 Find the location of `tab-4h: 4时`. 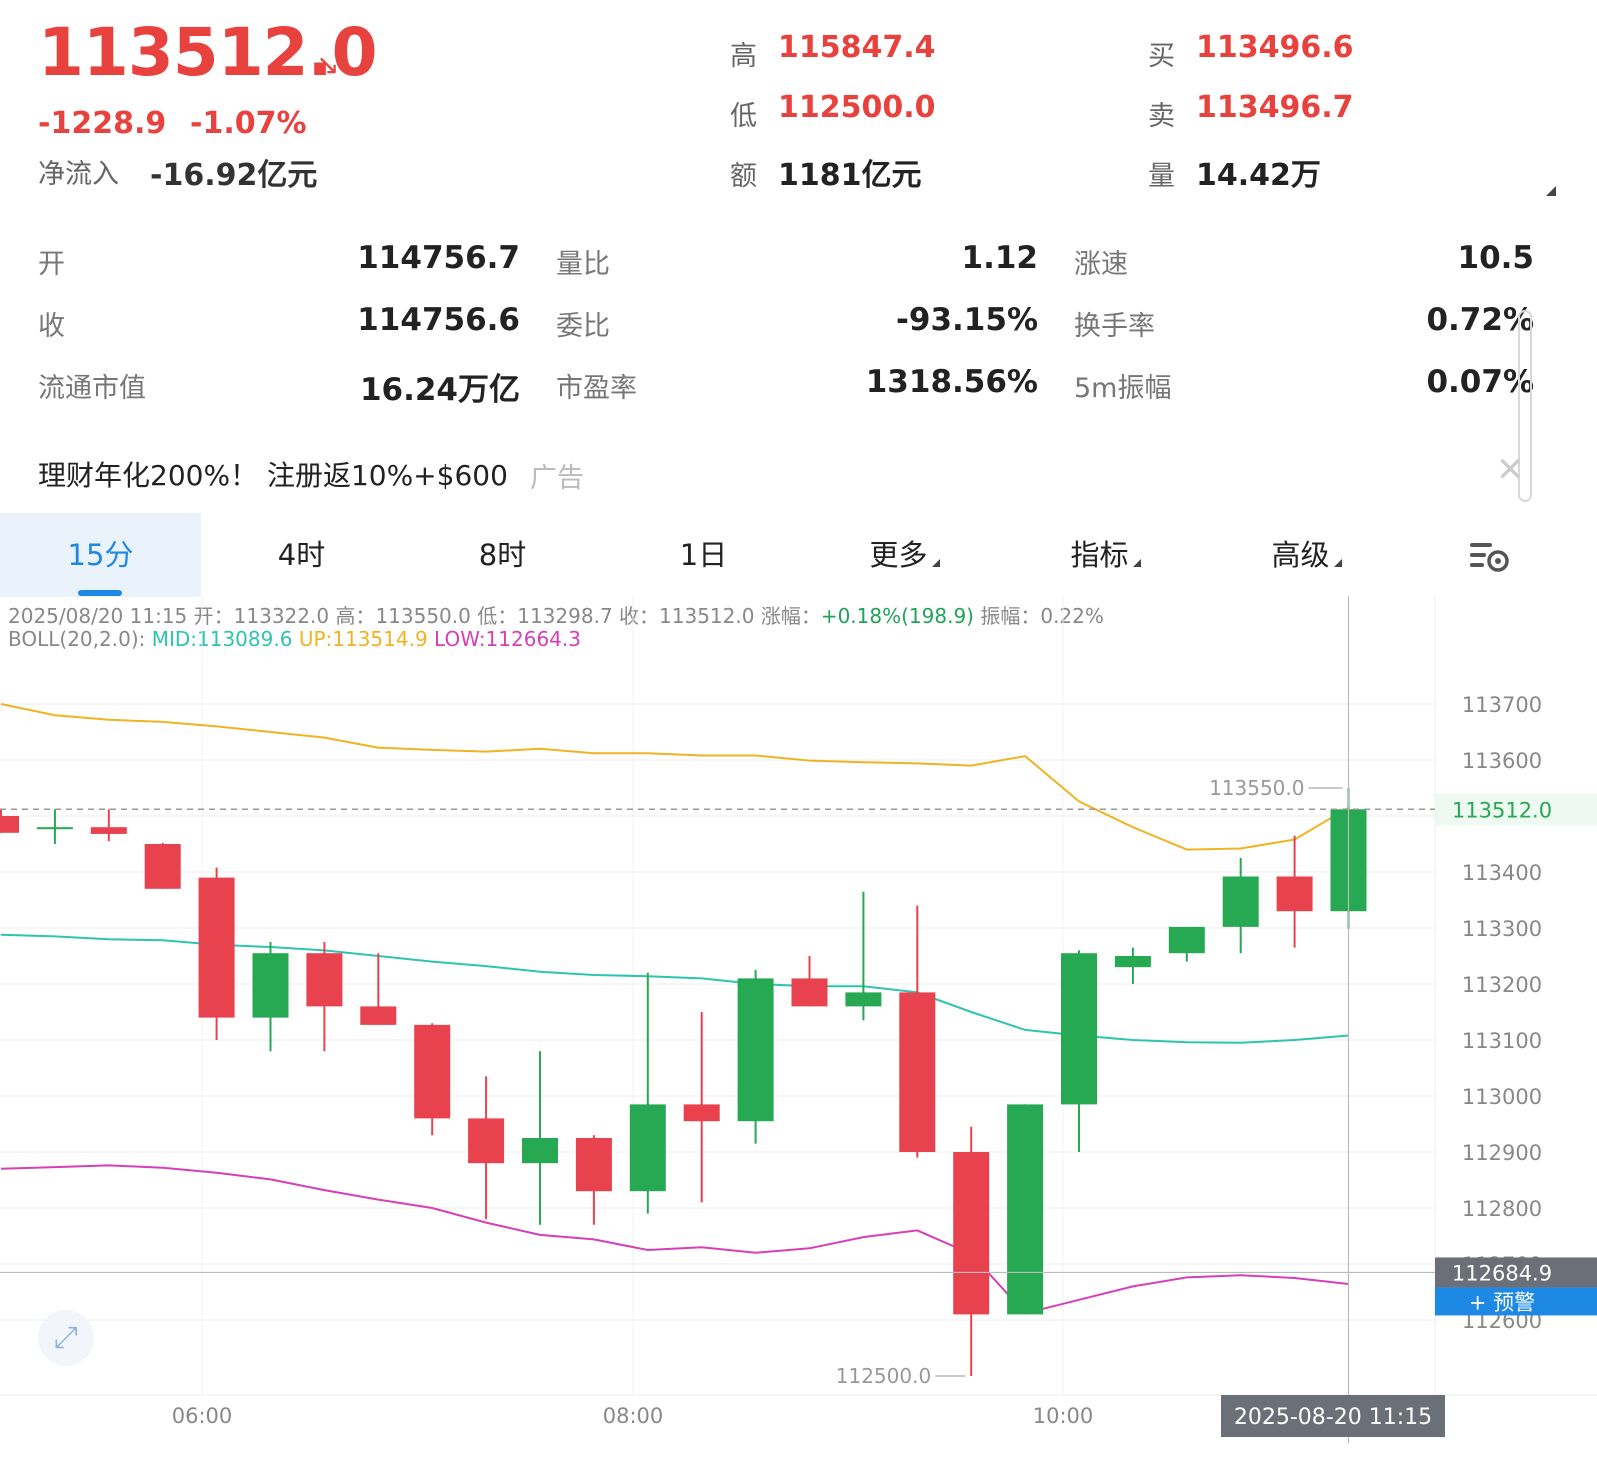

tab-4h: 4时 is located at coordinates (301, 555).